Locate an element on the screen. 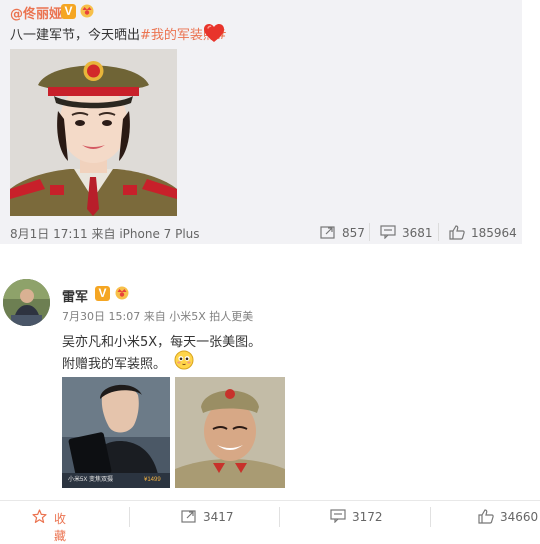  original-post-meta: 8月1日 17:11 来自 iPhone 7 Plus is located at coordinates (105, 234).